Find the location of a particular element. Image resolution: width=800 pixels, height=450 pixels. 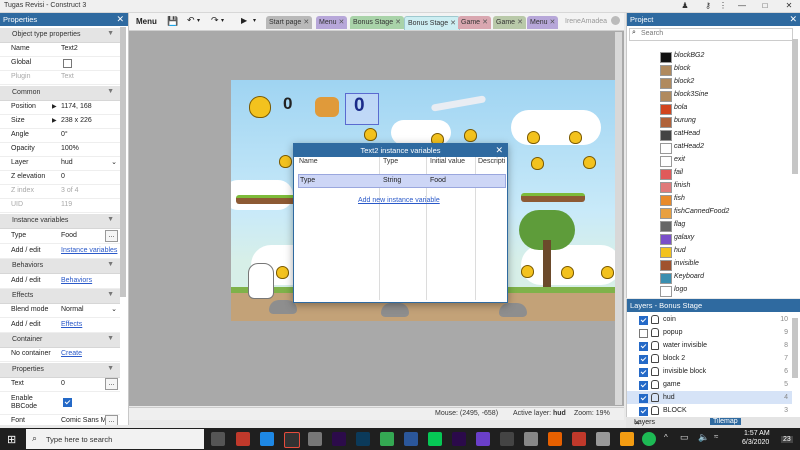

add-instance-variable-link: Add new instance variable is located at coordinates (399, 200).